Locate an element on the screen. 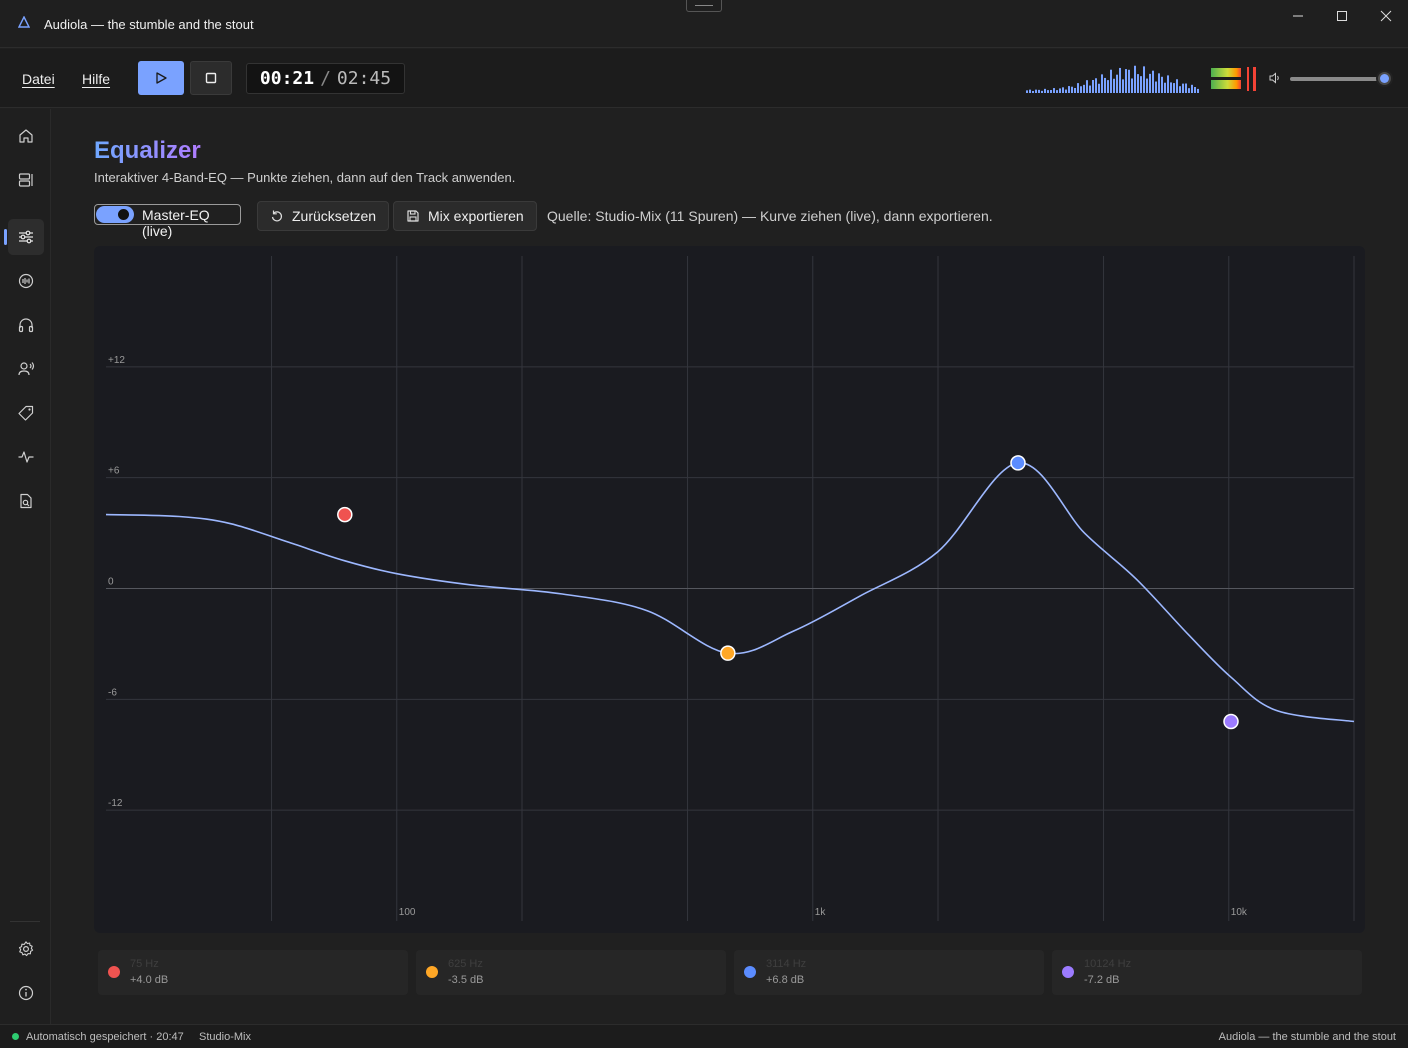 The height and width of the screenshot is (1048, 1408). menu-file: Datei is located at coordinates (38, 79).